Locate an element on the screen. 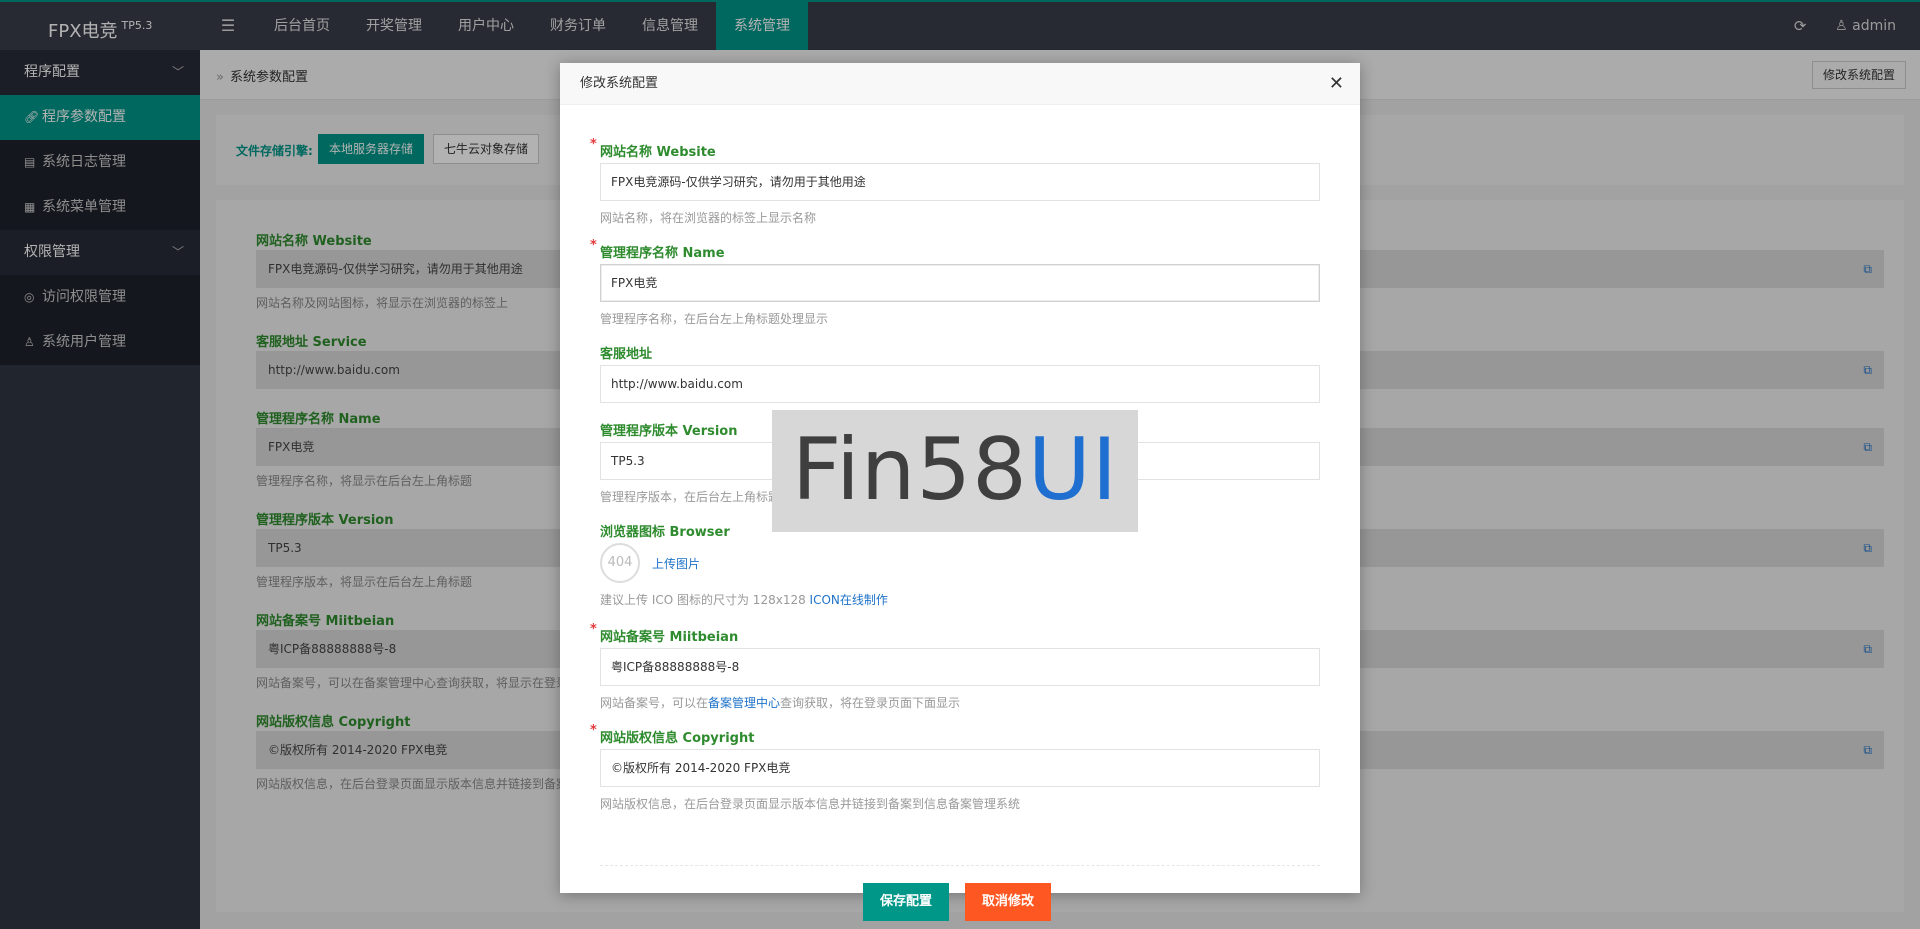  icon-maker-link: ICON在线制作 is located at coordinates (849, 600).